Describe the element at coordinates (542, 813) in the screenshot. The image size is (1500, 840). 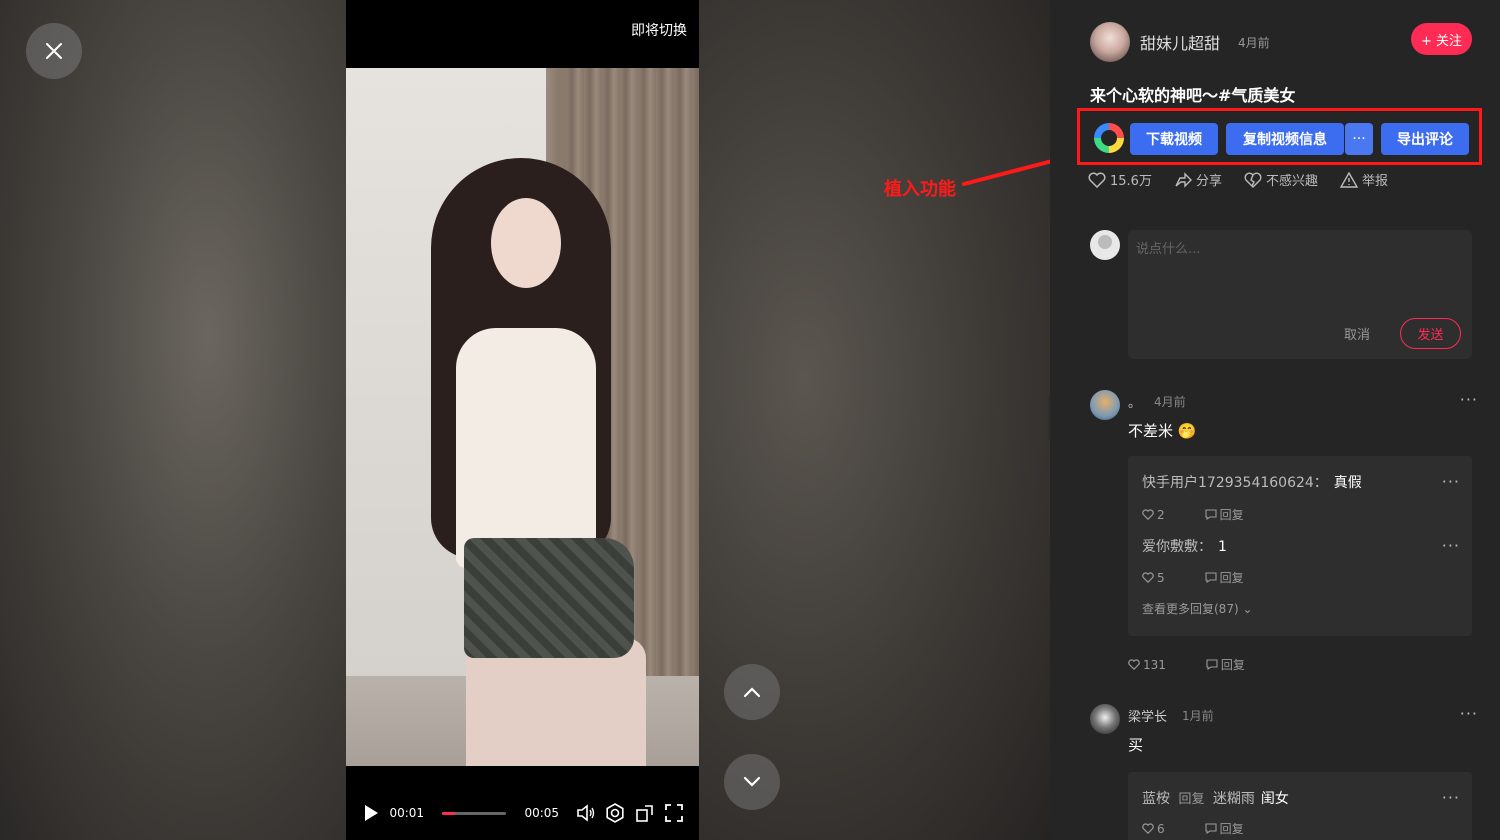
I see `total-time: 00:05` at that location.